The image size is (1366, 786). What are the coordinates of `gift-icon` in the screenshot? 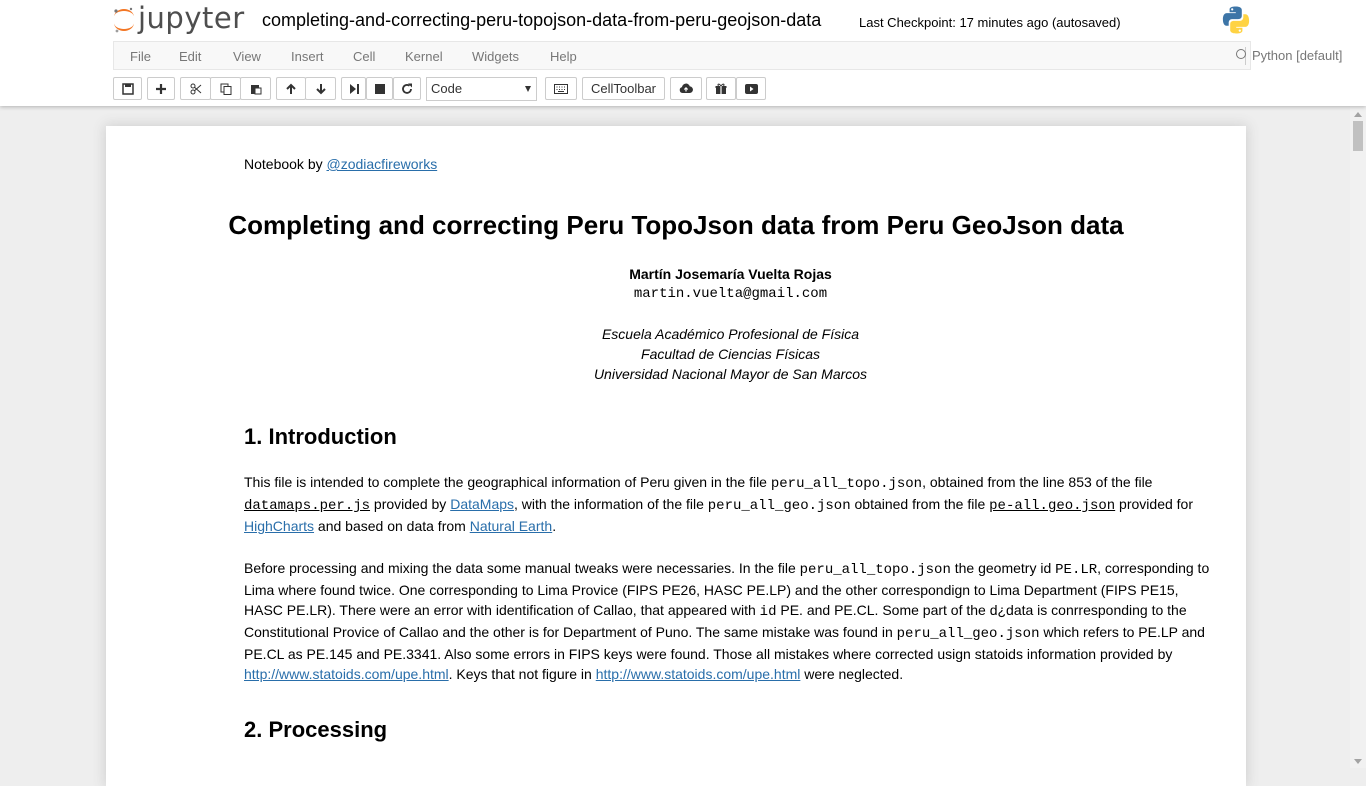 It's located at (721, 88).